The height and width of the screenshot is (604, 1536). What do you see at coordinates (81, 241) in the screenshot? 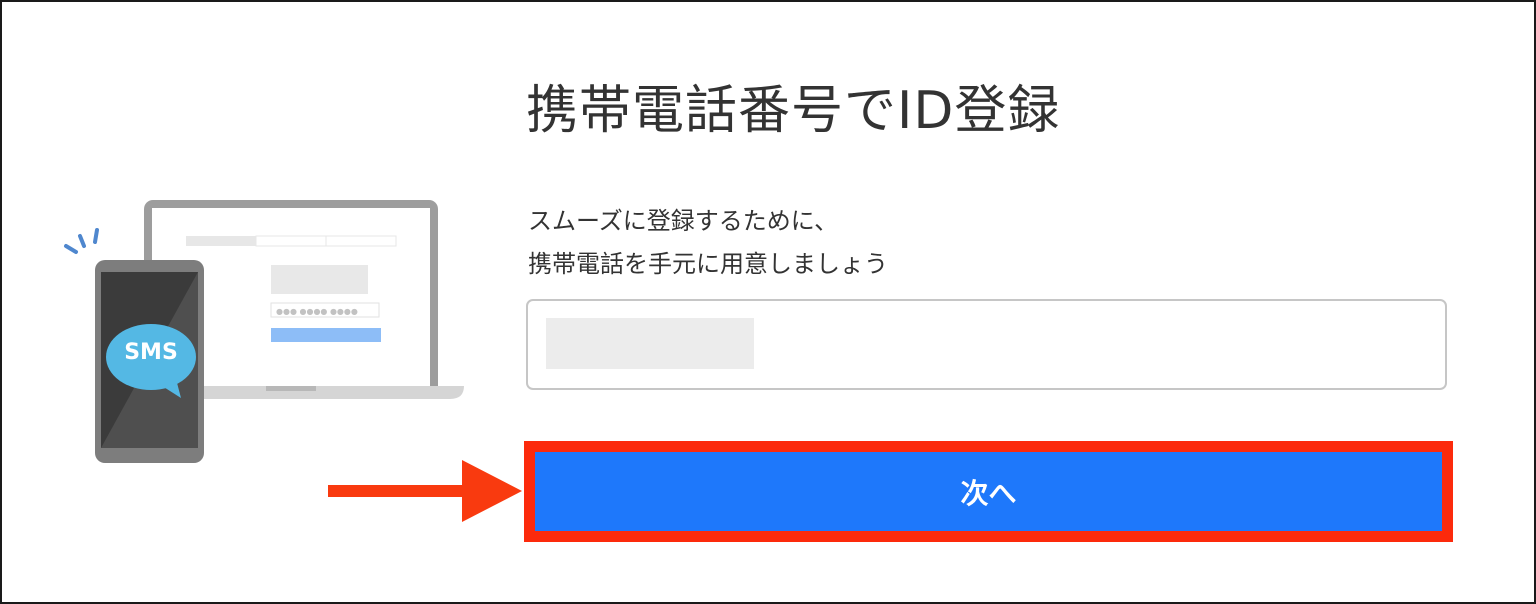
I see `signal-icon` at bounding box center [81, 241].